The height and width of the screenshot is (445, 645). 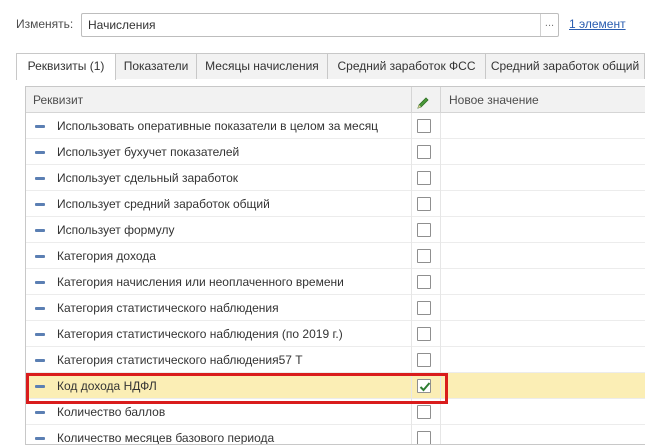 I want to click on change-label: Изменять:, so click(x=45, y=24).